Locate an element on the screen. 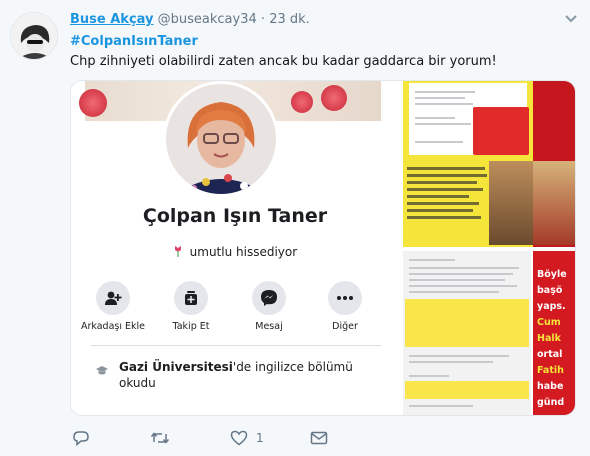  envelope-icon is located at coordinates (319, 438).